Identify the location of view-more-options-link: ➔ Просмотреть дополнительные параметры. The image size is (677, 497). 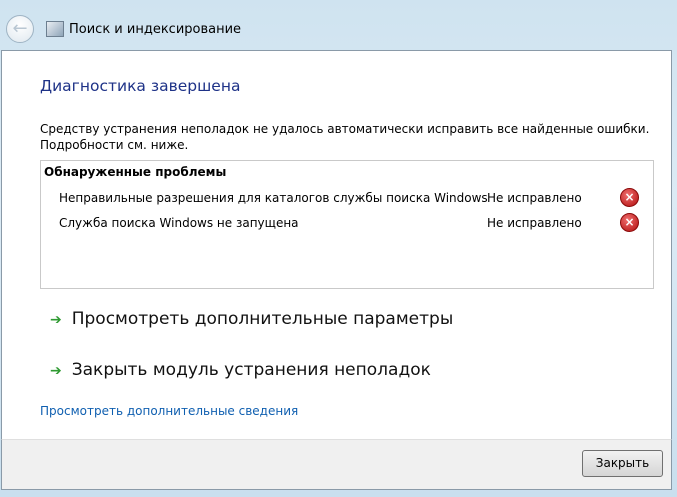
(251, 319).